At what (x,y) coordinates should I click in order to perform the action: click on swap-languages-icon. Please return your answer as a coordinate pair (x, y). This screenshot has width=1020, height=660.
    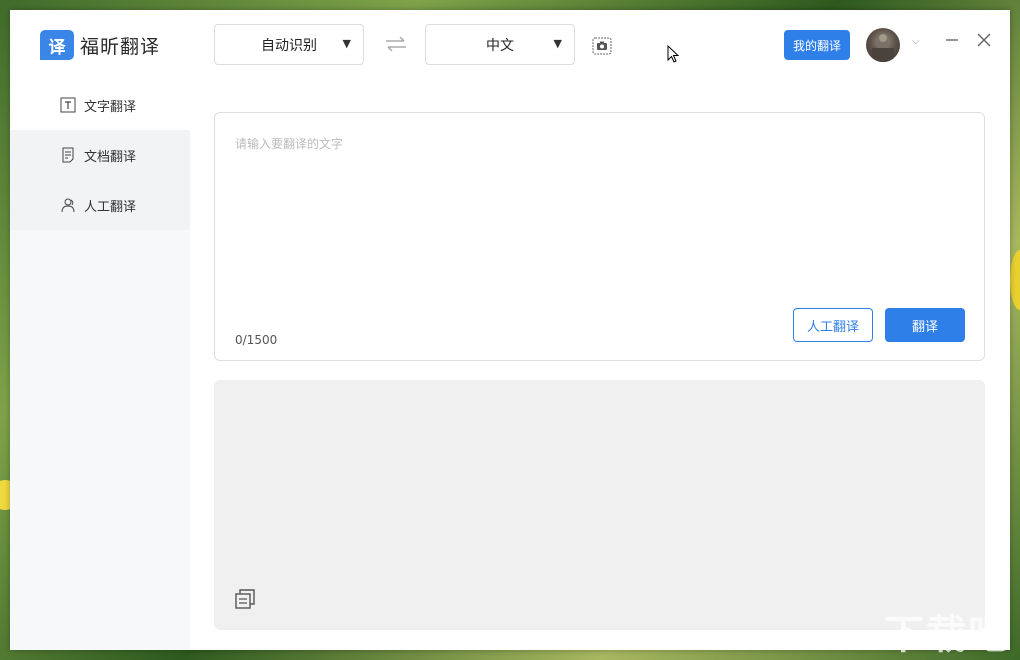
    Looking at the image, I should click on (396, 44).